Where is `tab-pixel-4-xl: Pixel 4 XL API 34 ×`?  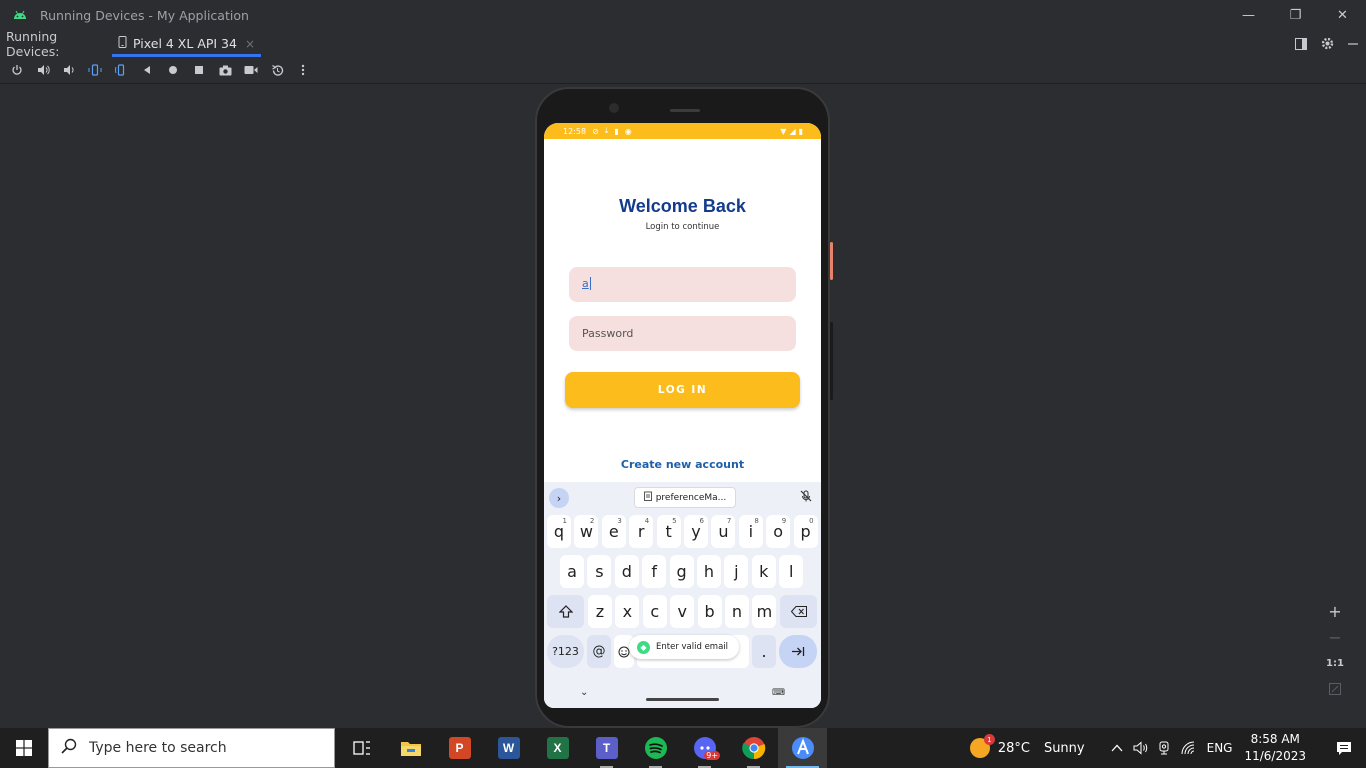 tab-pixel-4-xl: Pixel 4 XL API 34 × is located at coordinates (187, 43).